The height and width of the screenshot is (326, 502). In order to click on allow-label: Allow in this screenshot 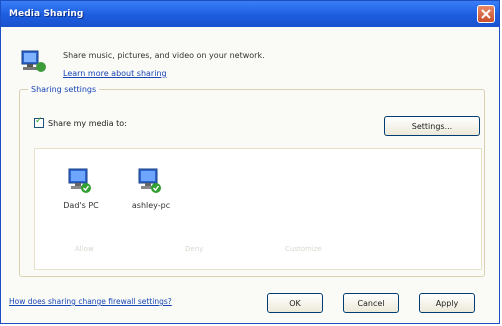, I will do `click(84, 249)`.